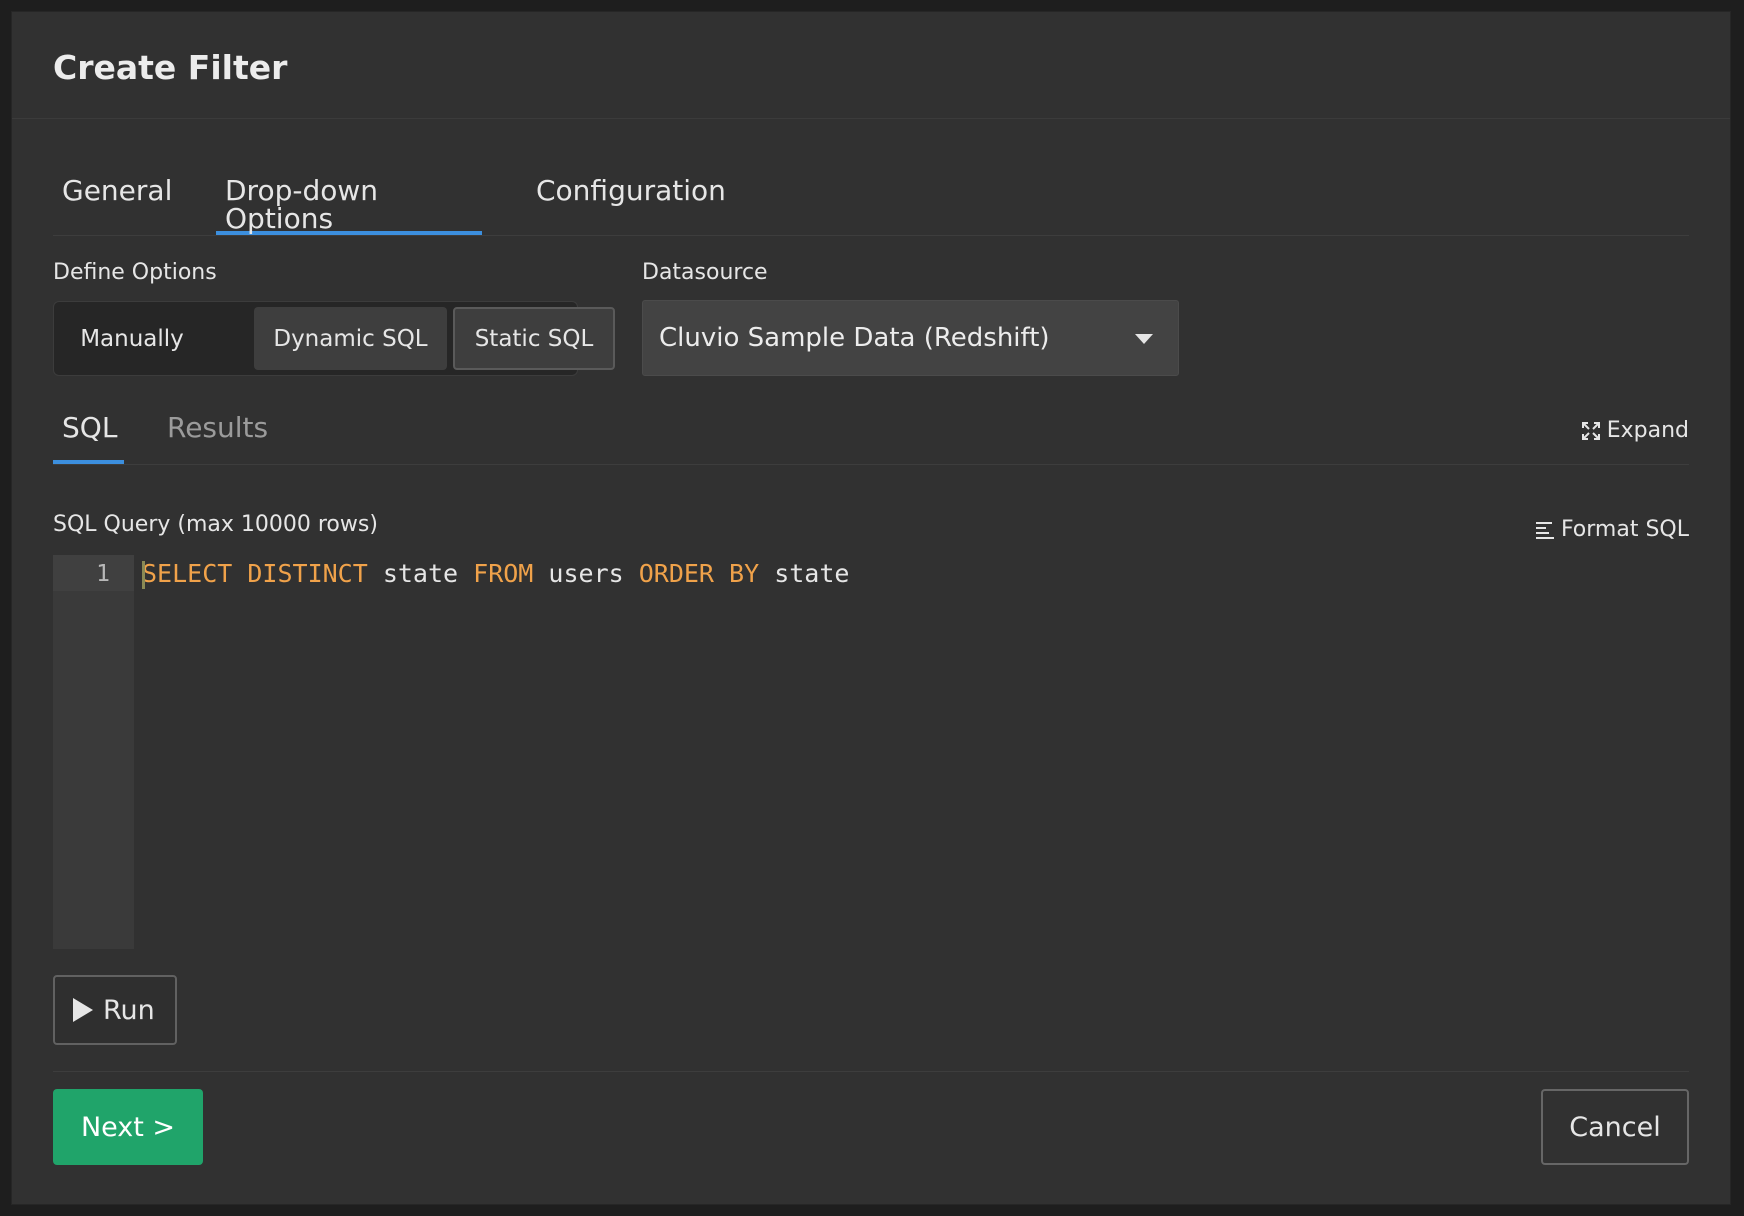 The height and width of the screenshot is (1216, 1744). I want to click on datasource-value: Cluvio Sample Data (Redshift), so click(854, 338).